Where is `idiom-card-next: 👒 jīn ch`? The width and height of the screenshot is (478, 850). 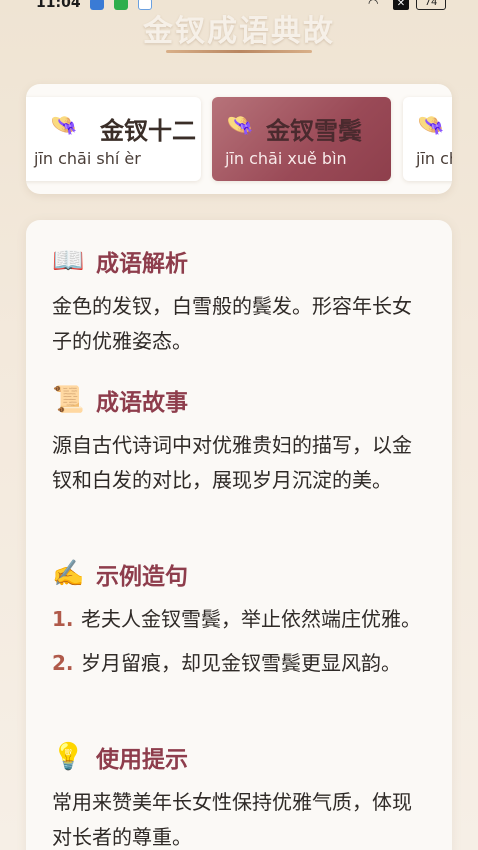 idiom-card-next: 👒 jīn ch is located at coordinates (427, 139).